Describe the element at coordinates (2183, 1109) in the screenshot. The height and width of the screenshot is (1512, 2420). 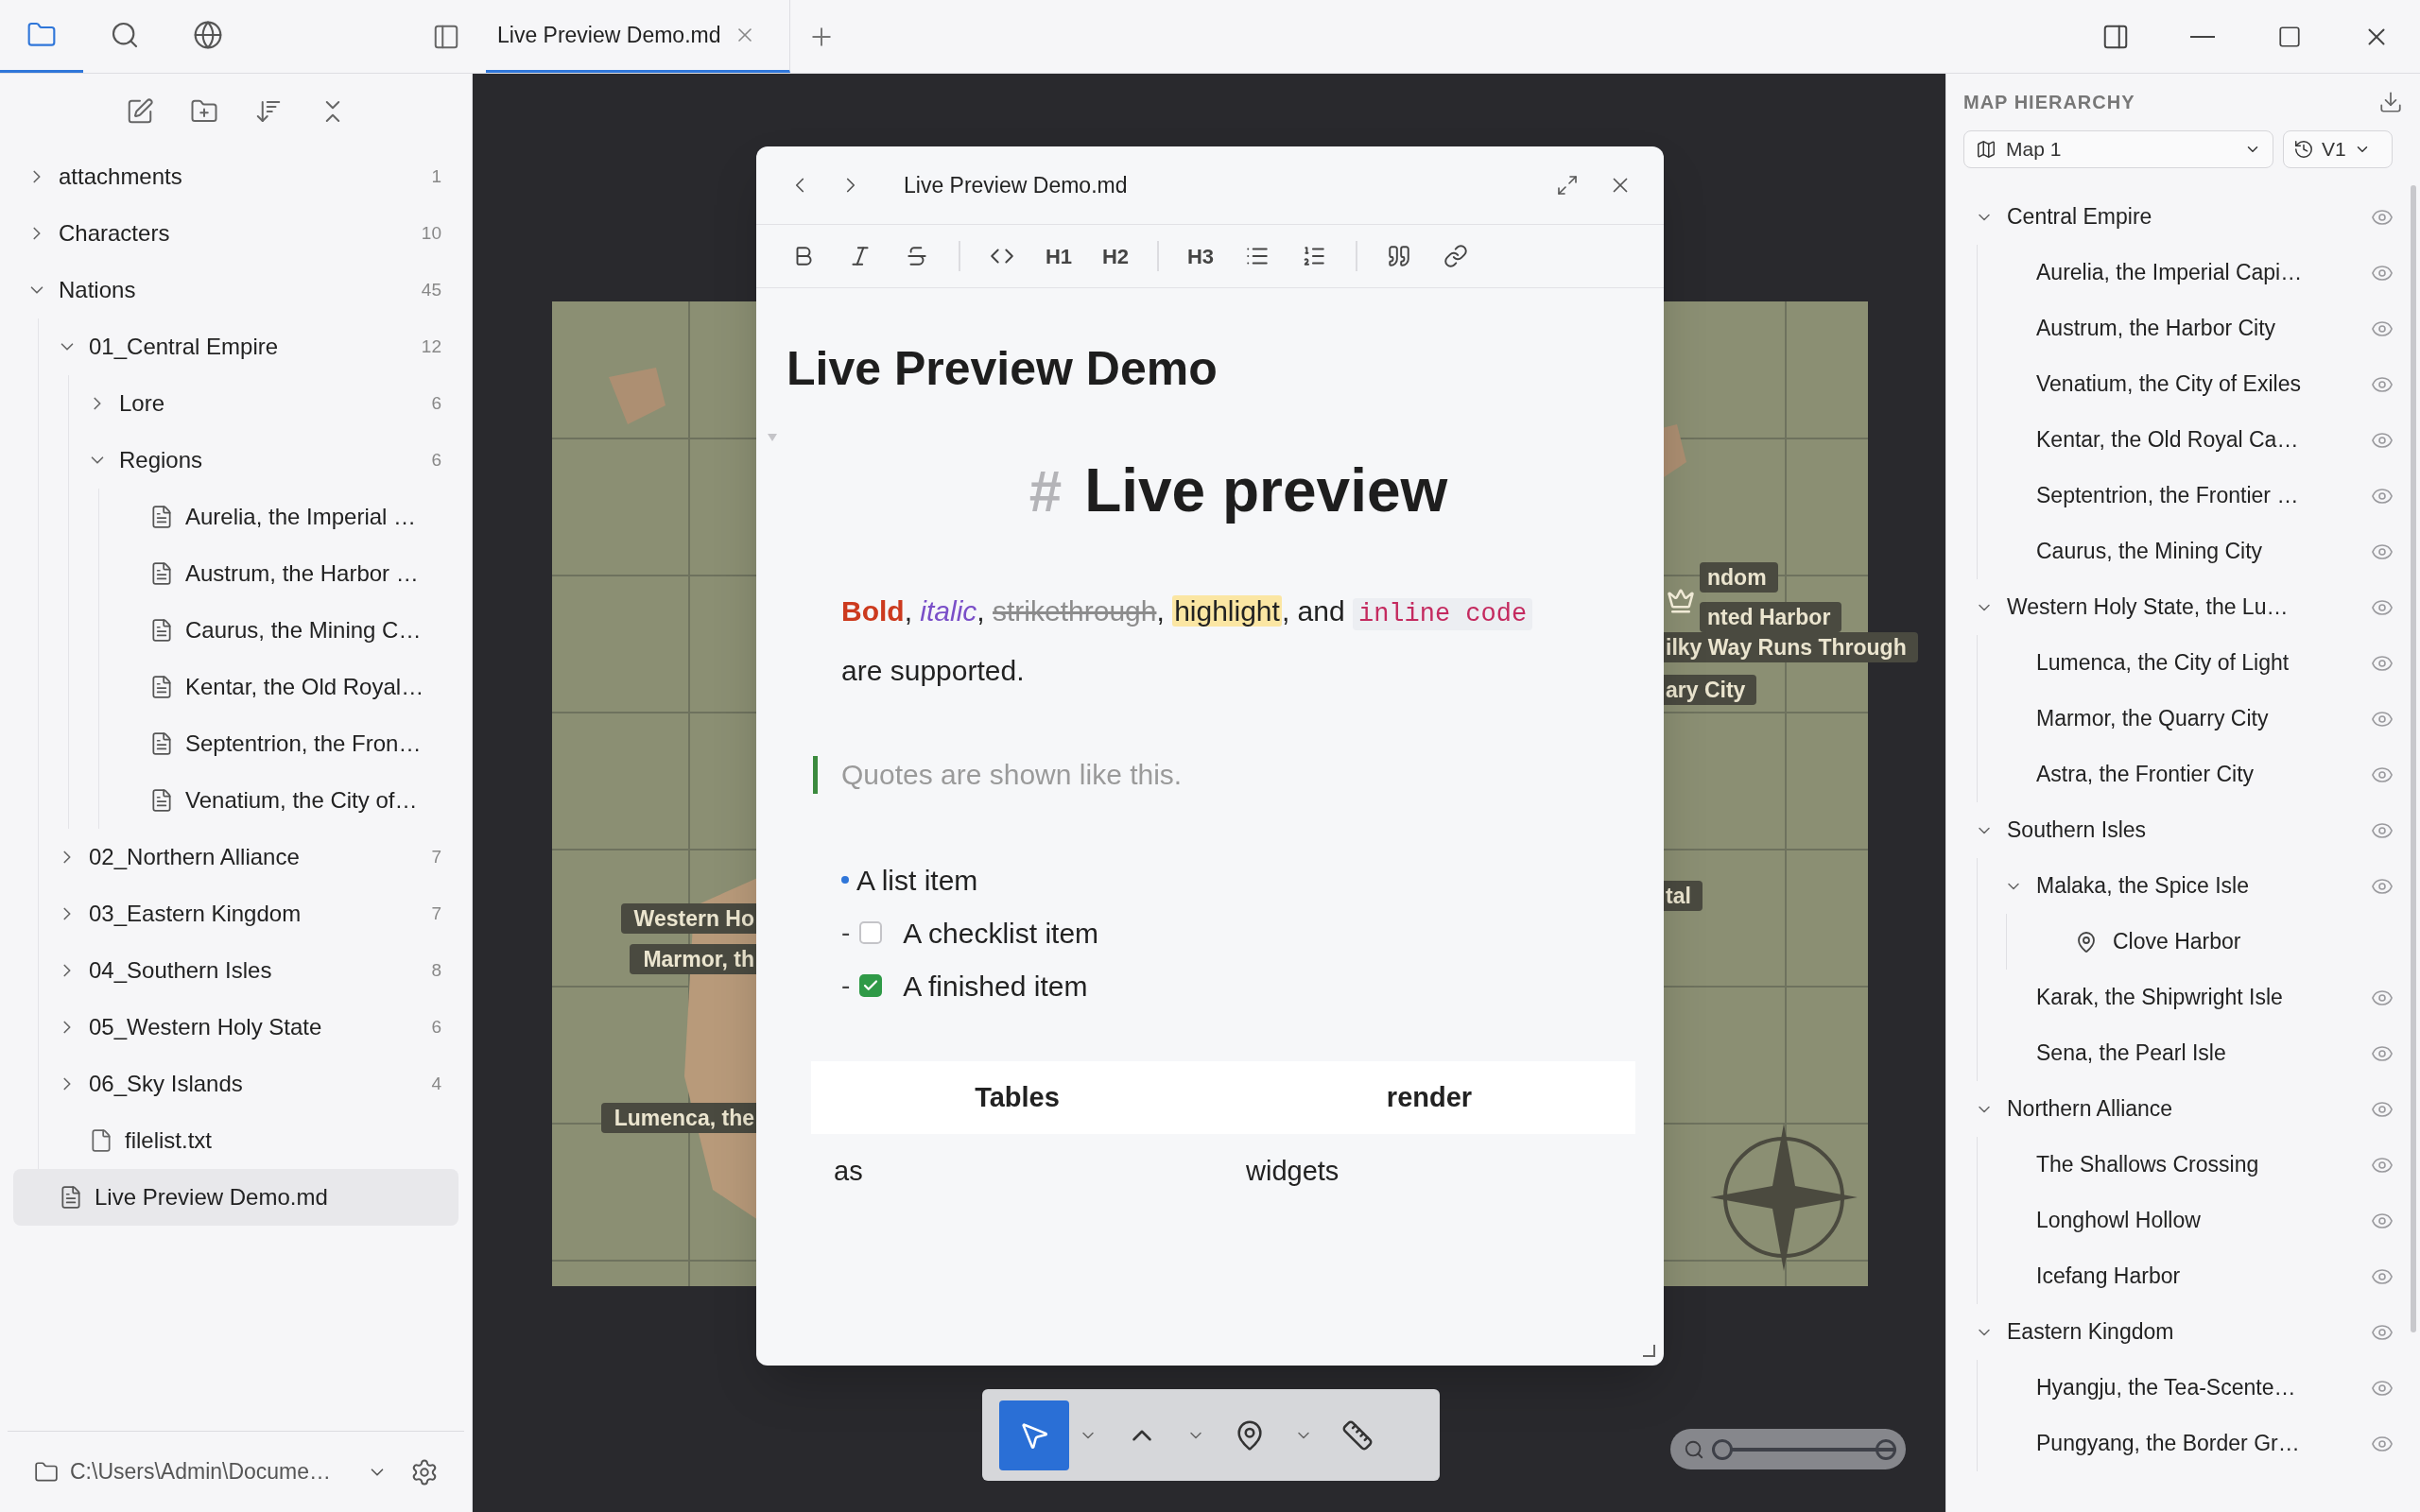
I see `hierarchy-item: Northern Alliance` at that location.